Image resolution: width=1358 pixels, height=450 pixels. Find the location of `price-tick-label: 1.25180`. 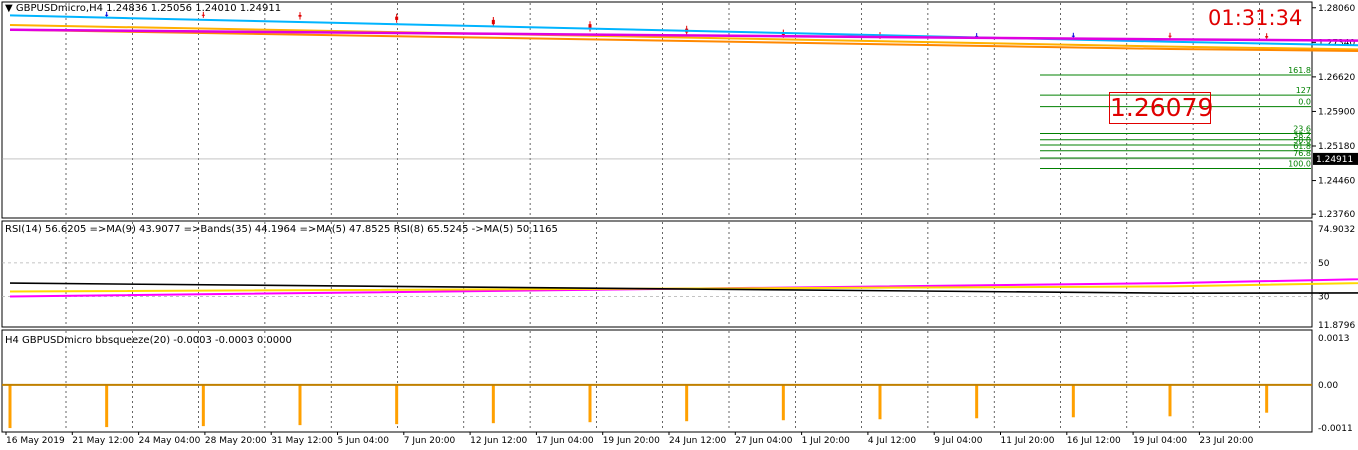

price-tick-label: 1.25180 is located at coordinates (1336, 147).